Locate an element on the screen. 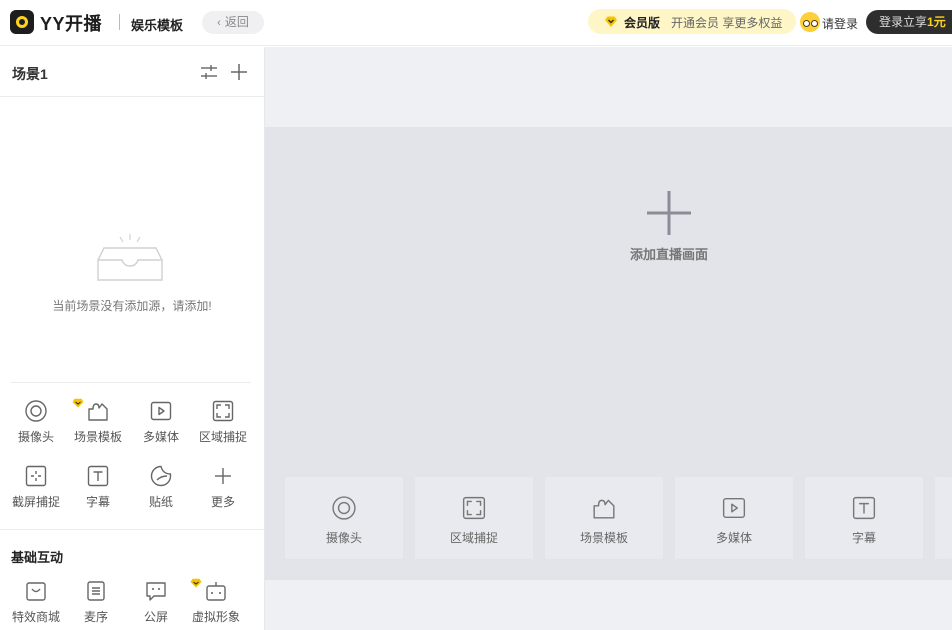 Image resolution: width=952 pixels, height=630 pixels. avatar is located at coordinates (810, 22).